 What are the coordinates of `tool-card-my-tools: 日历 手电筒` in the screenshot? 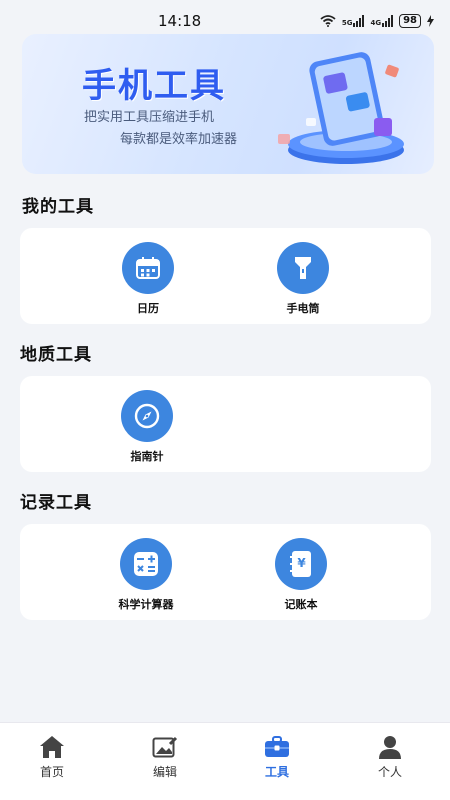 It's located at (225, 276).